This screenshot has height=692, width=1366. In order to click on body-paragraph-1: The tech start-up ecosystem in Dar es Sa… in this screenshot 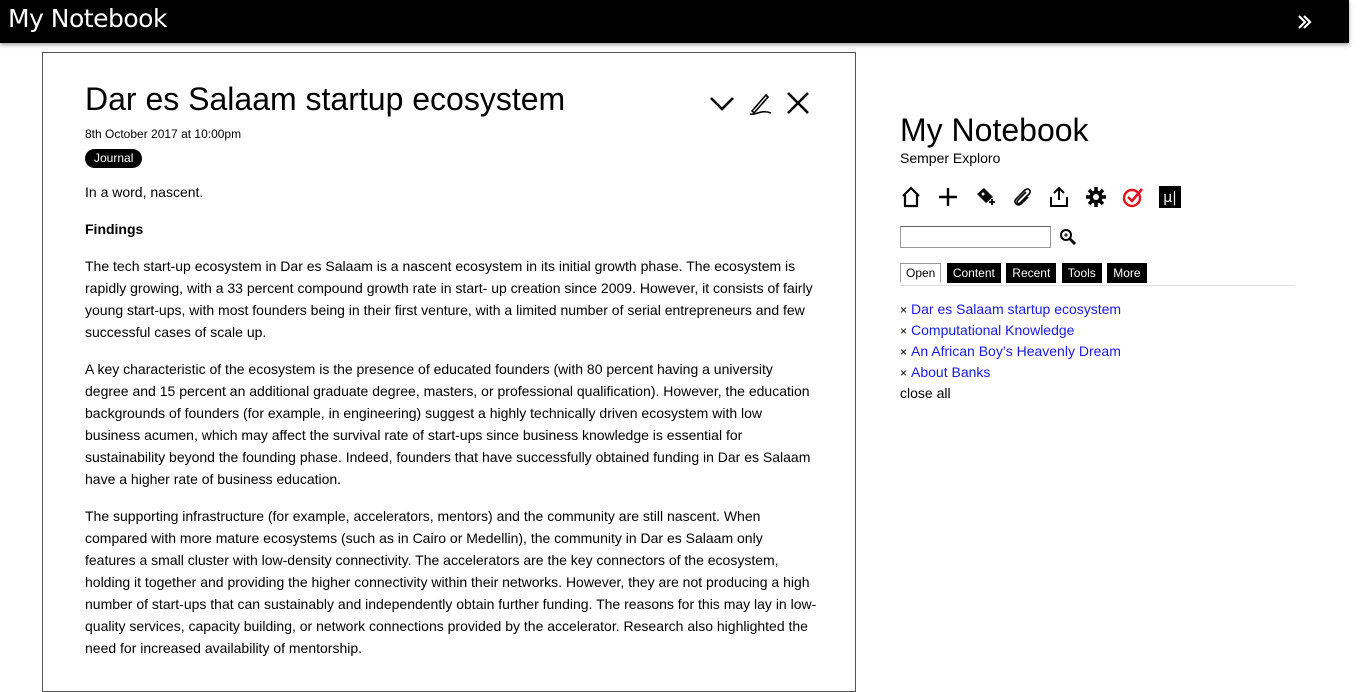, I will do `click(449, 299)`.